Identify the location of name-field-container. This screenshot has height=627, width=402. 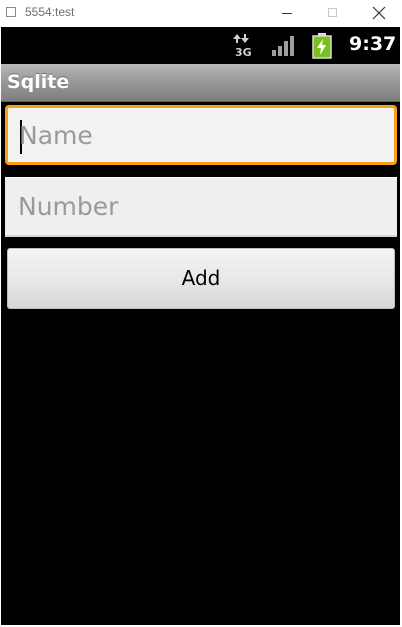
(201, 135).